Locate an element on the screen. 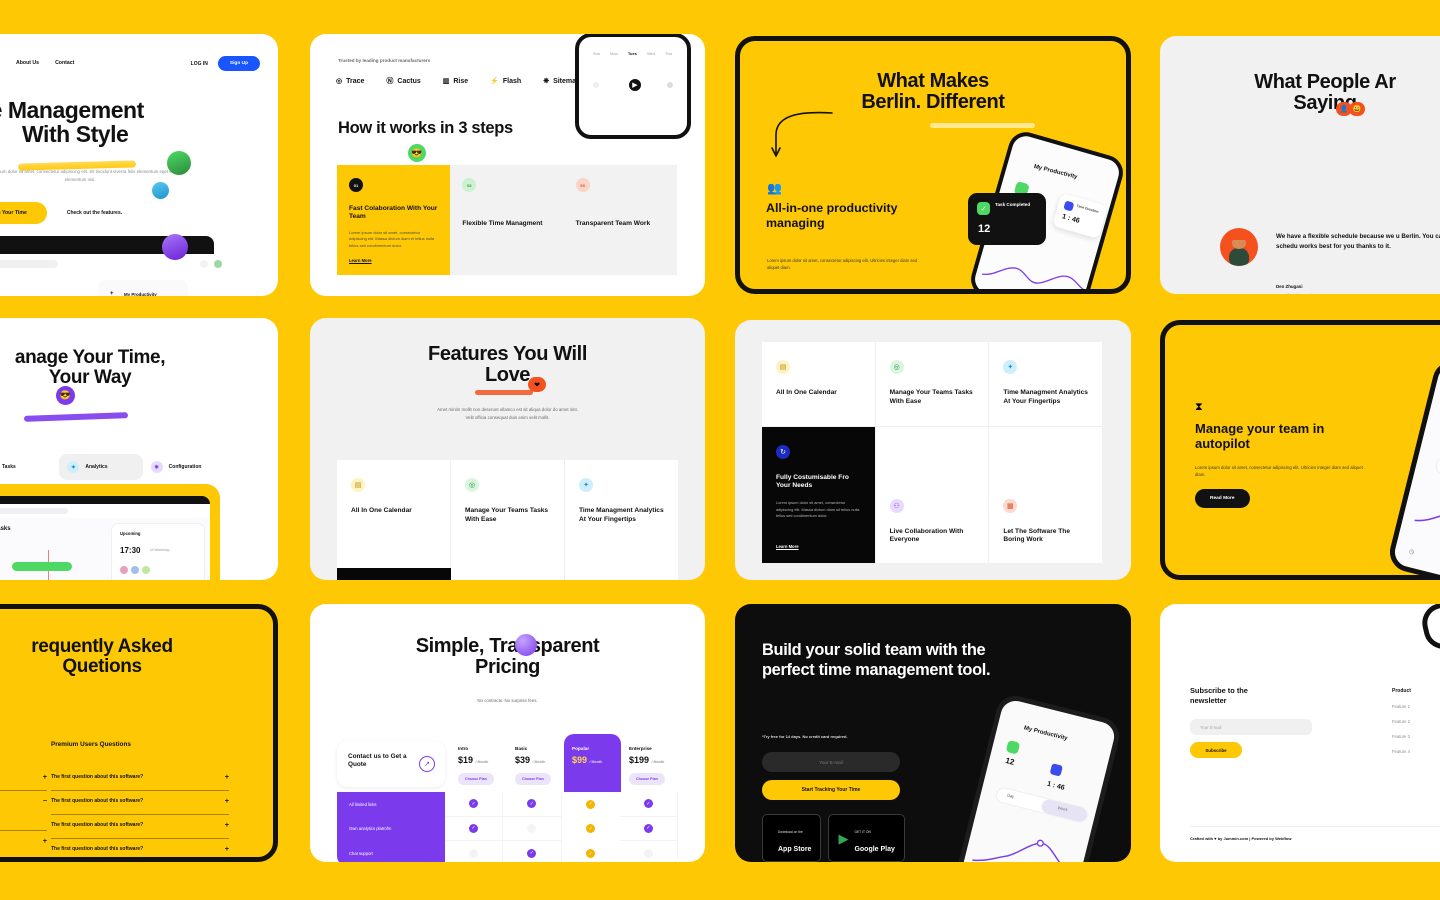 The width and height of the screenshot is (1440, 900). add-icon: + is located at coordinates (112, 293).